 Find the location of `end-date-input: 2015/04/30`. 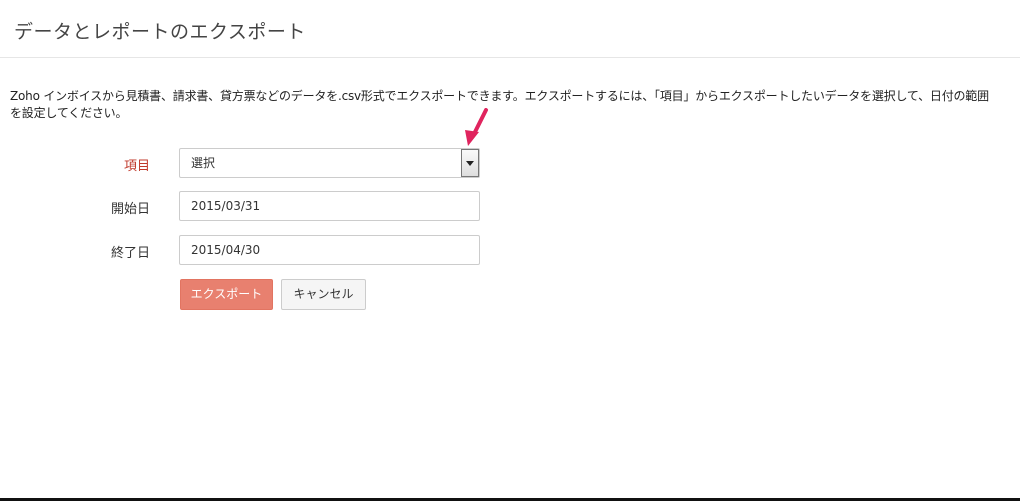

end-date-input: 2015/04/30 is located at coordinates (329, 250).